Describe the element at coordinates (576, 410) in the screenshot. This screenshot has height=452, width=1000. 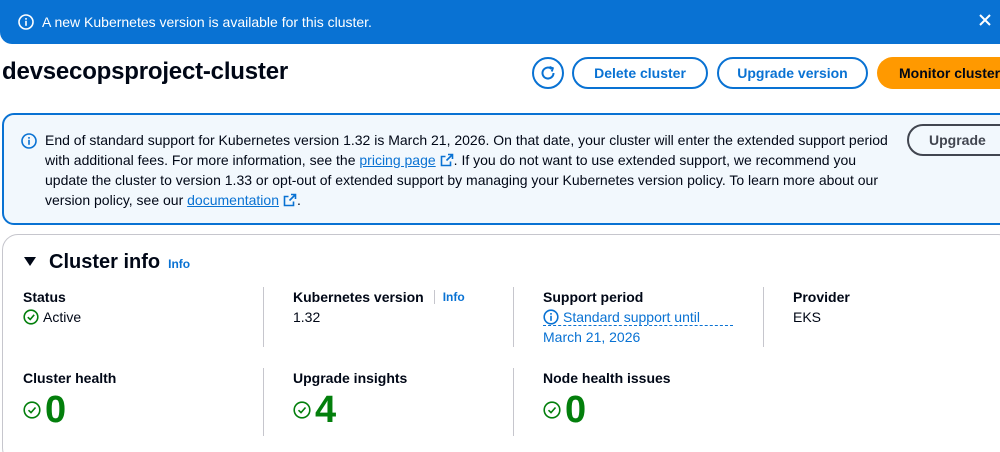
I see `node-health-count: 0` at that location.